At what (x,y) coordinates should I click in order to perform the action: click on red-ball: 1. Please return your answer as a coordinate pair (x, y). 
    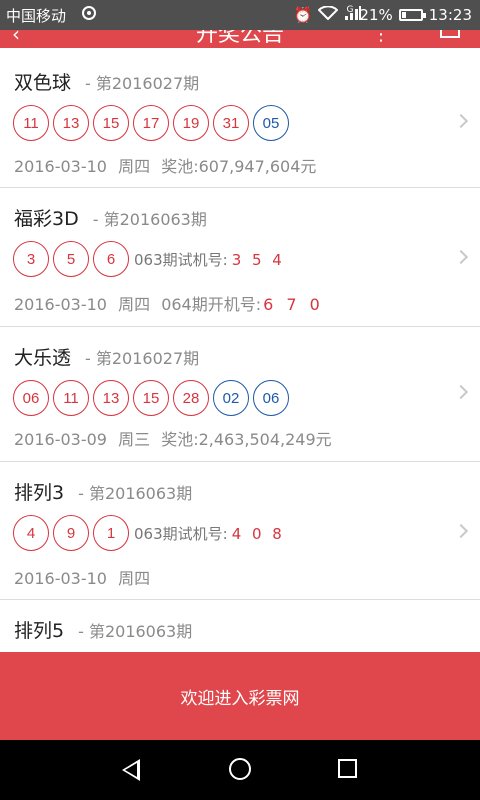
    Looking at the image, I should click on (111, 533).